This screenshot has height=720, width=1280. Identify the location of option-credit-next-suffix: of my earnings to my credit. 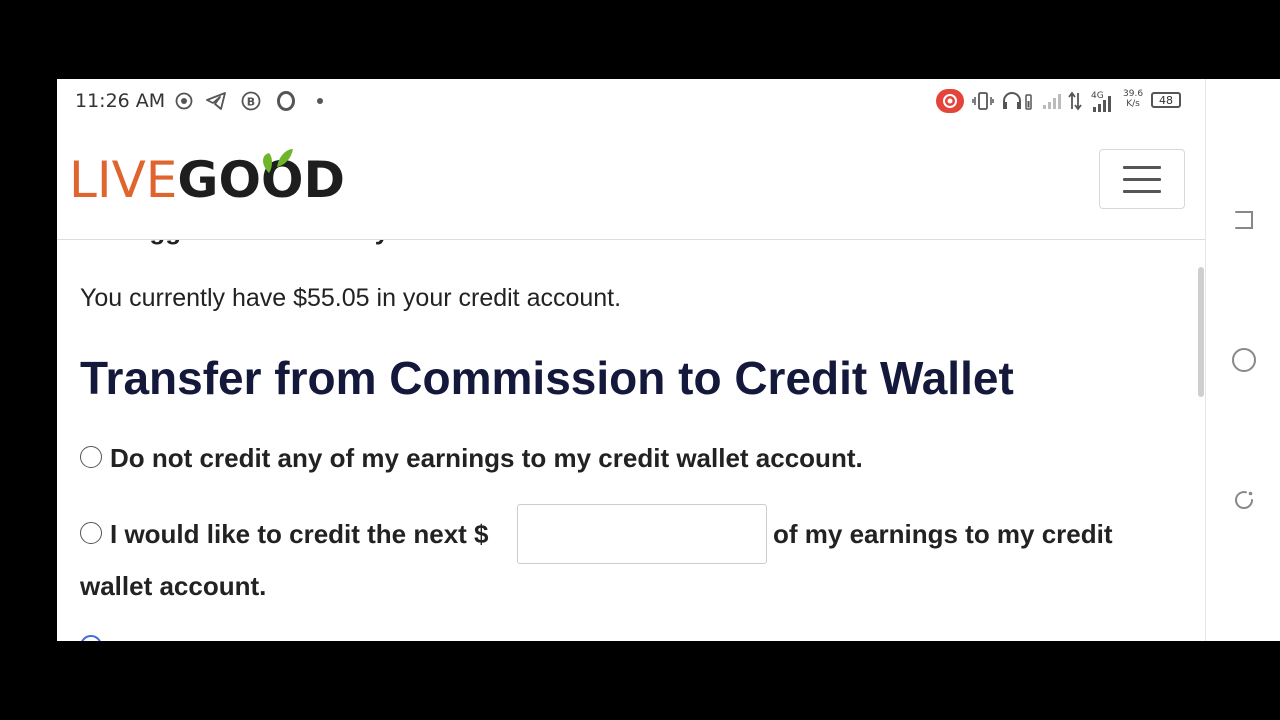
(943, 534).